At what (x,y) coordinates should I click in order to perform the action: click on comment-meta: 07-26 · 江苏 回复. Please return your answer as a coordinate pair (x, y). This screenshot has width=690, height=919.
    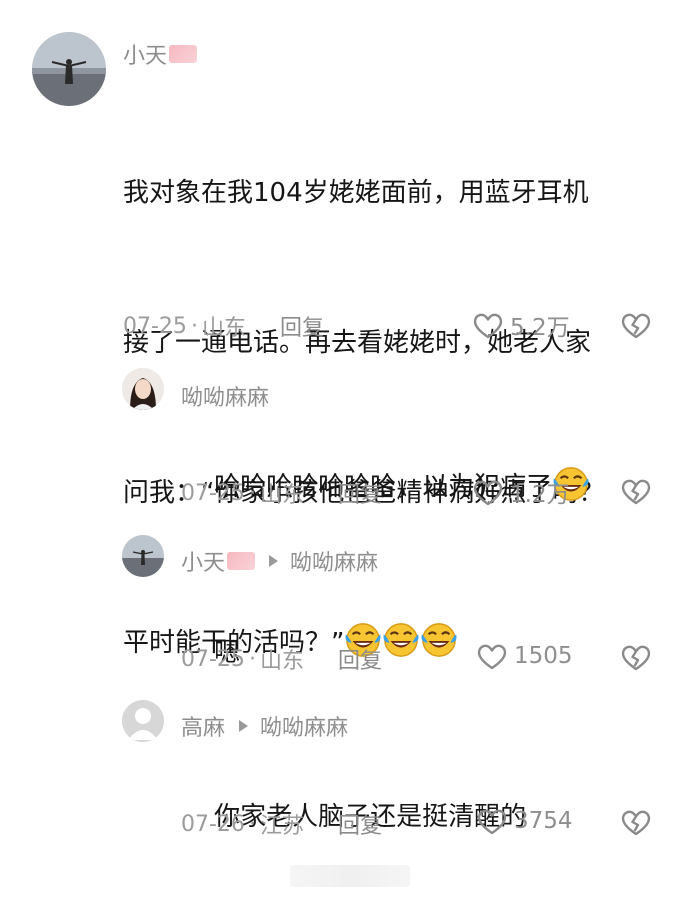
    Looking at the image, I should click on (281, 824).